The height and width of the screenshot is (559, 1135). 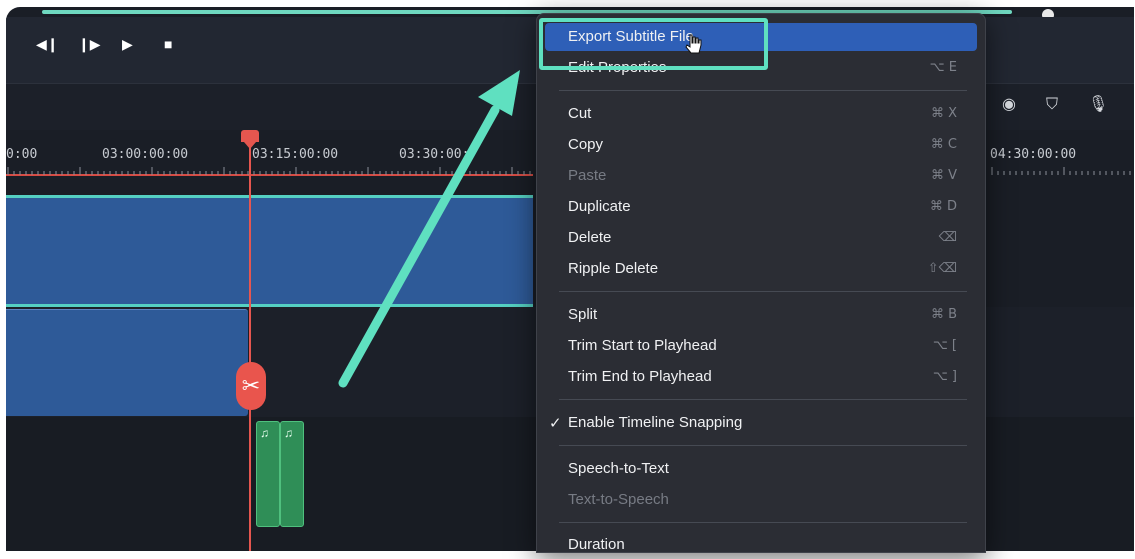 I want to click on annotation-arrow, so click(x=429, y=229).